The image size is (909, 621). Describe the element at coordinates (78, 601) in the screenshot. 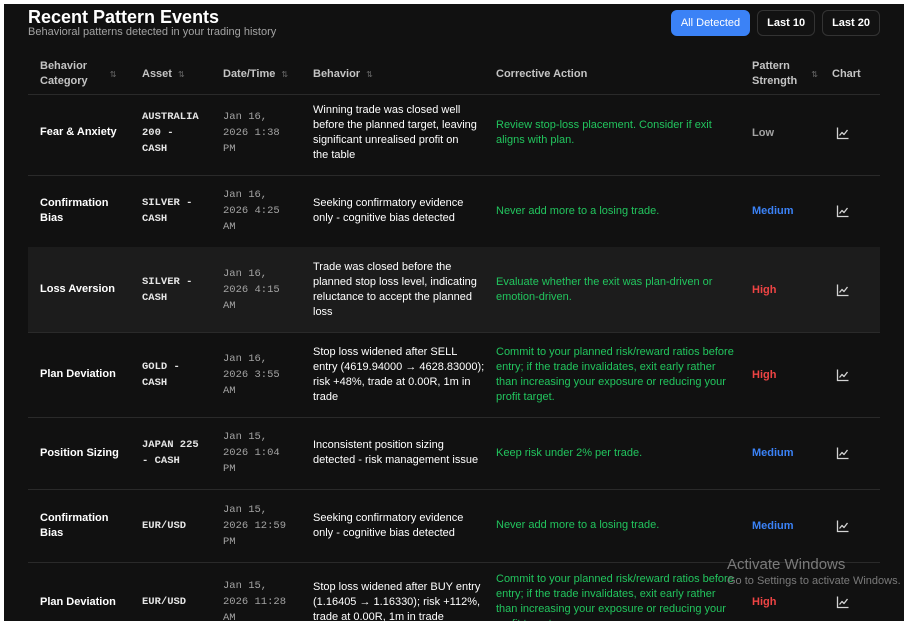

I see `category-text: Plan Deviation` at that location.